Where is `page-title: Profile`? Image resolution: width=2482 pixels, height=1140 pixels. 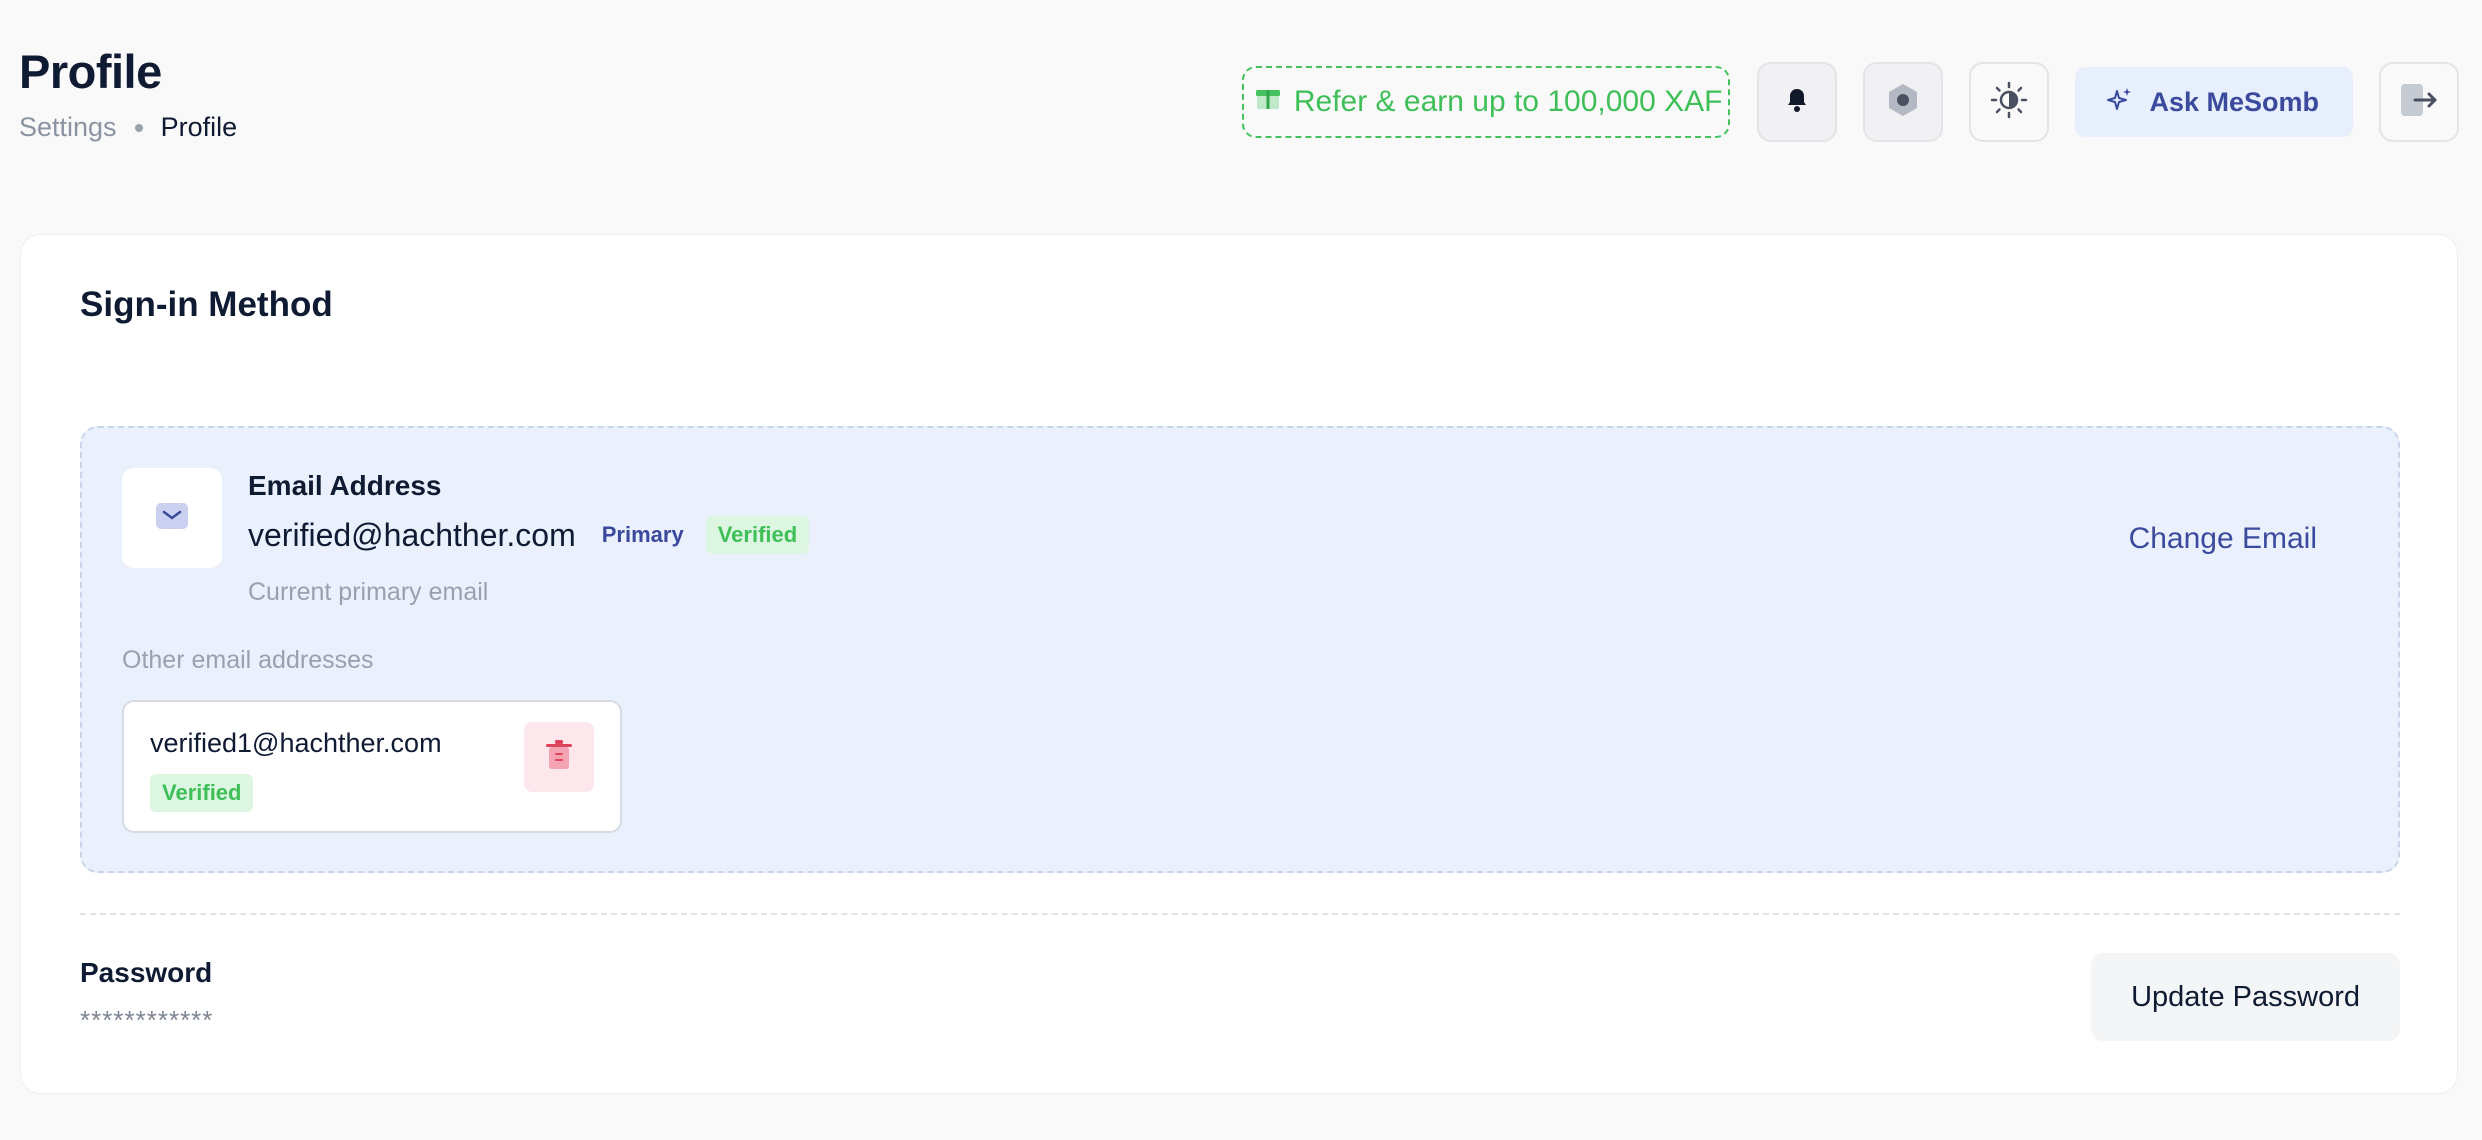
page-title: Profile is located at coordinates (90, 71).